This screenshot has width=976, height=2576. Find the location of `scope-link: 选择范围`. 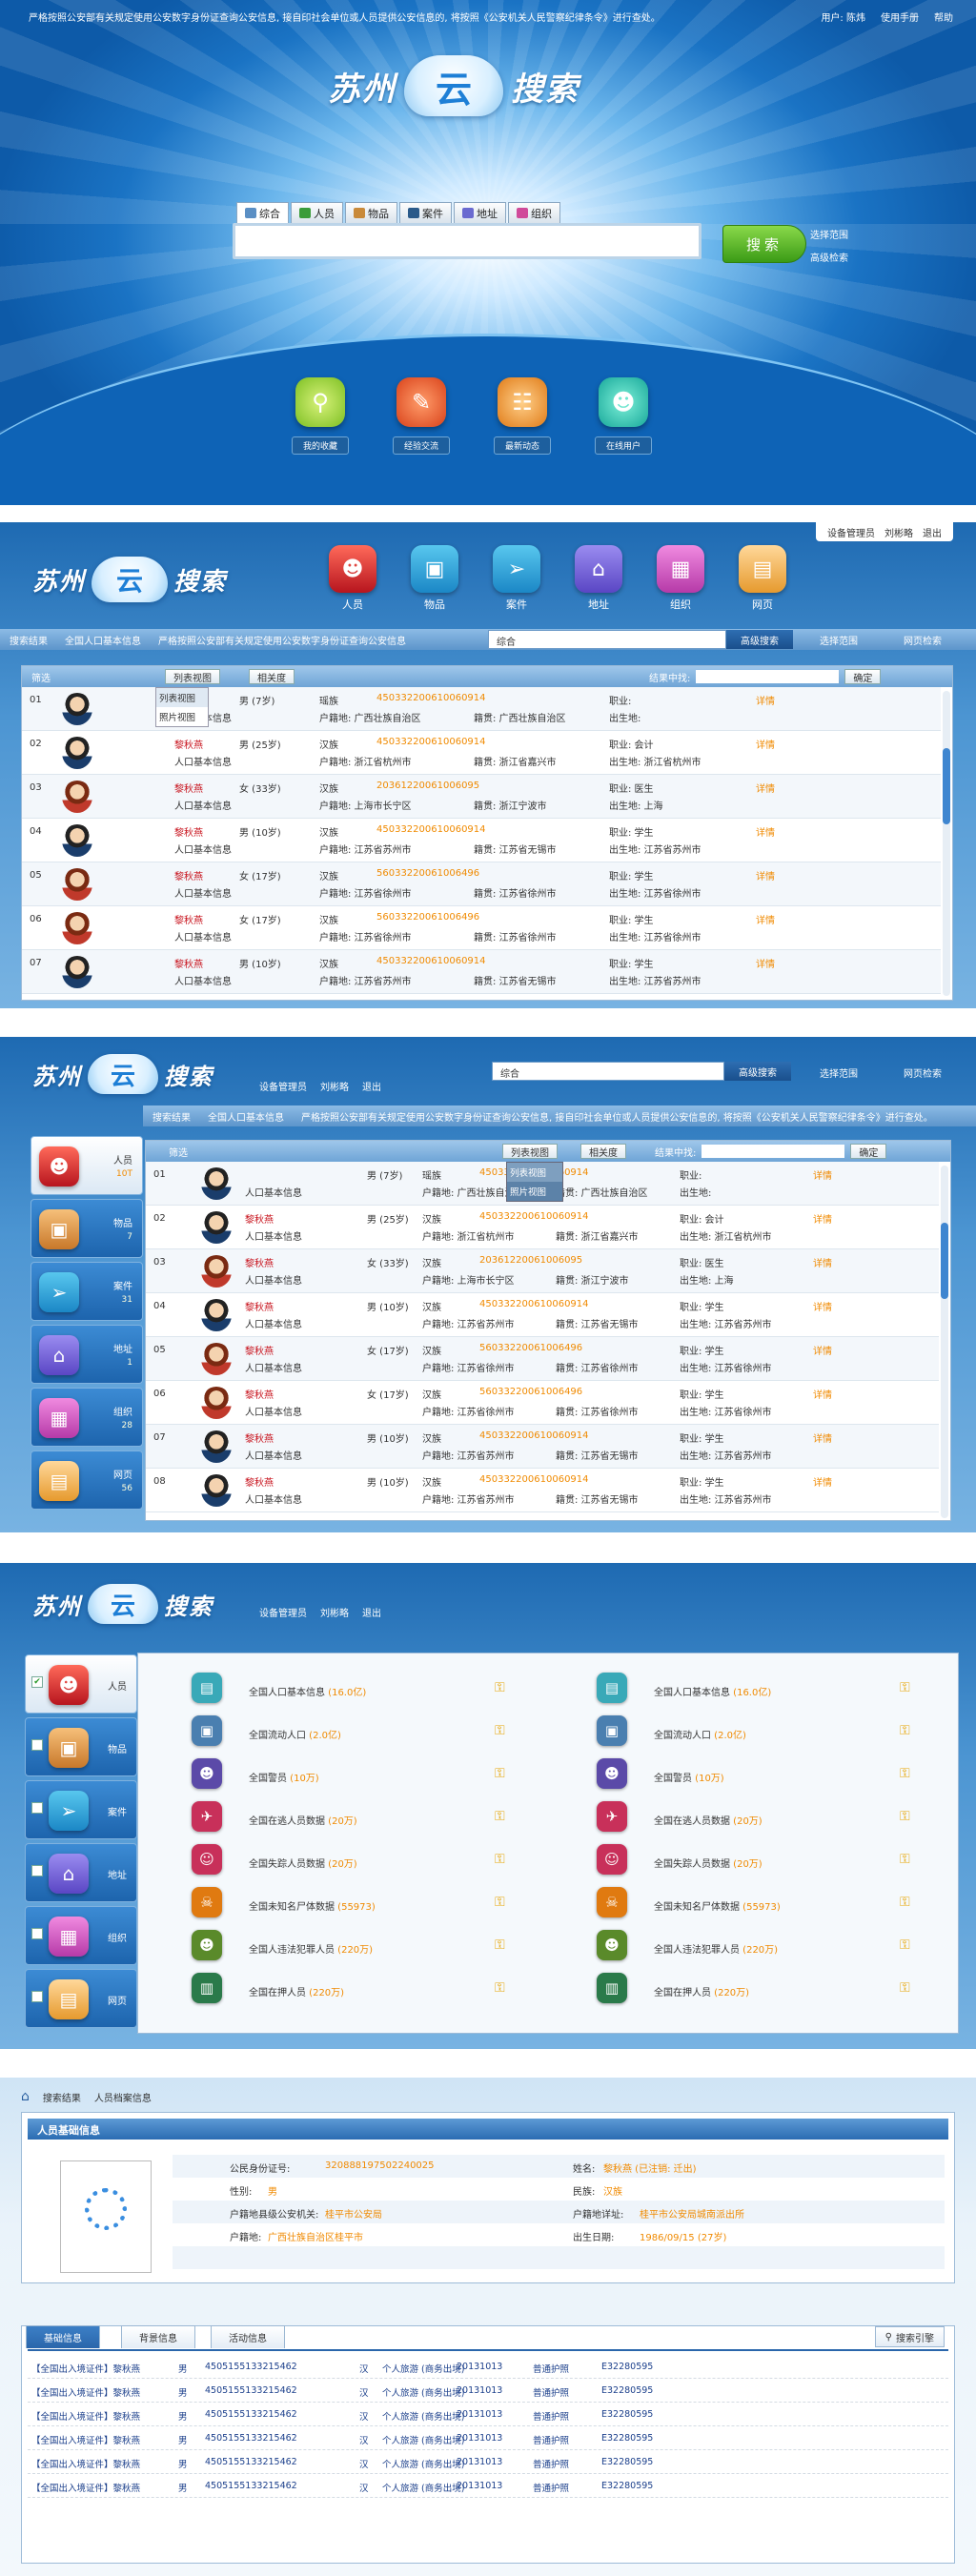

scope-link: 选择范围 is located at coordinates (839, 1072).